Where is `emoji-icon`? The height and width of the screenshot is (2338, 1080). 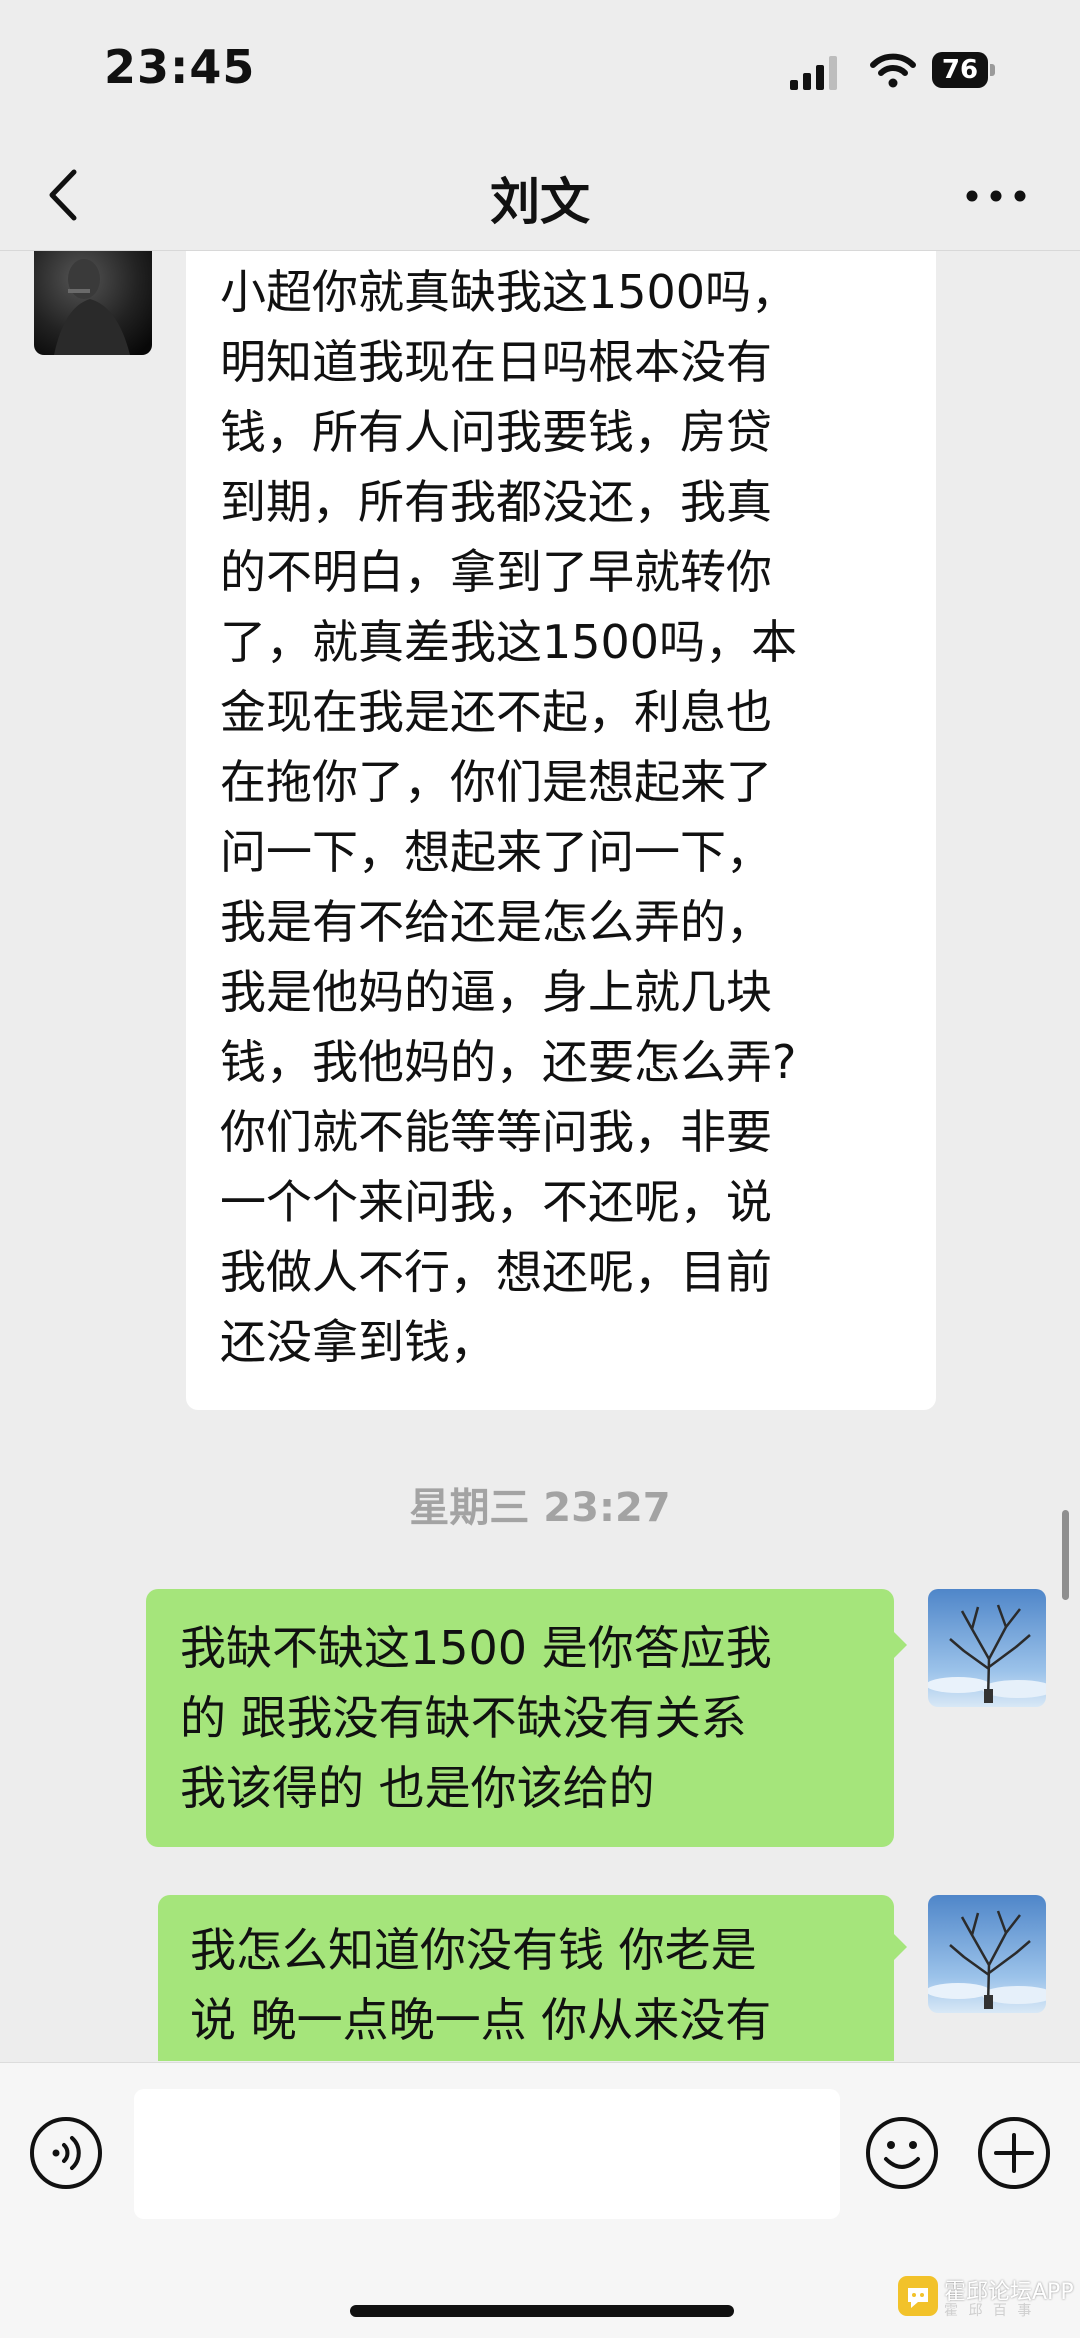
emoji-icon is located at coordinates (902, 2153).